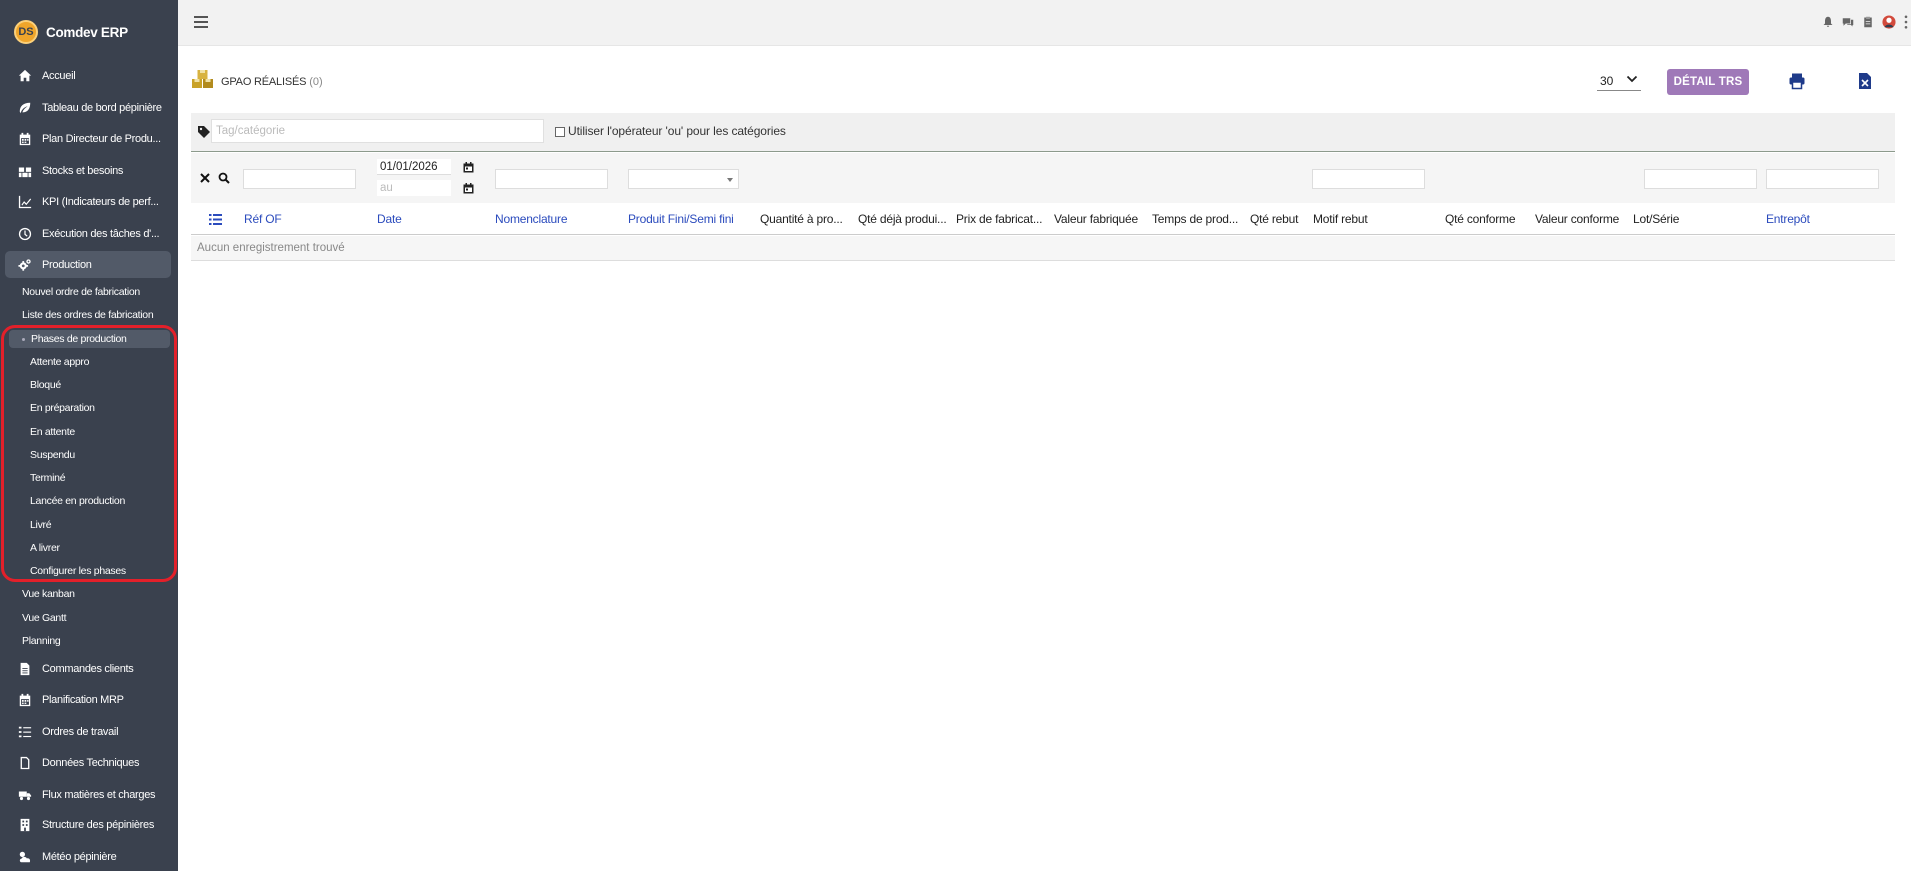 Image resolution: width=1911 pixels, height=871 pixels. I want to click on phase-item: Configurer les phases, so click(78, 571).